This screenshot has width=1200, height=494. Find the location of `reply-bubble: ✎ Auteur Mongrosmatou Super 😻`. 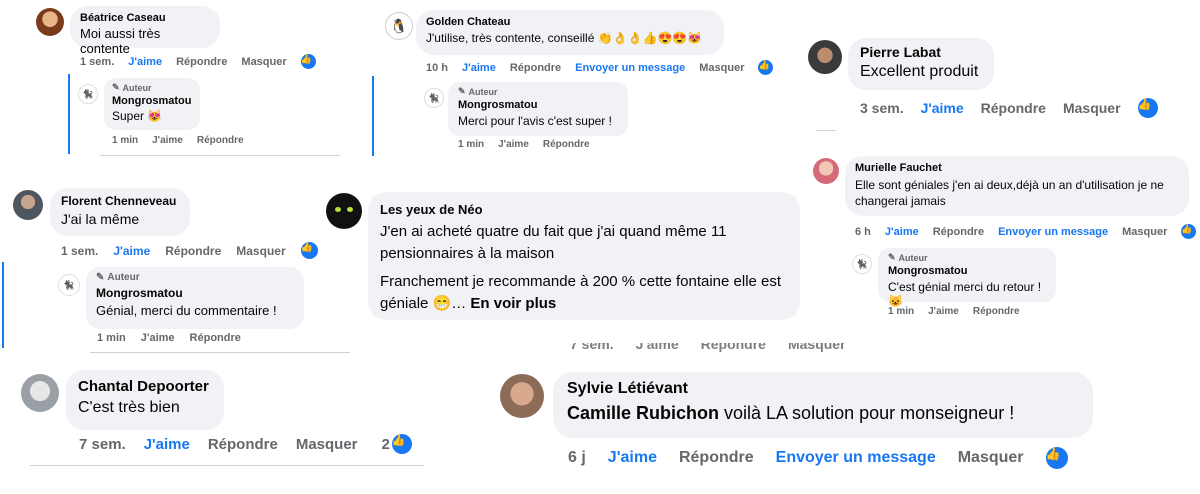

reply-bubble: ✎ Auteur Mongrosmatou Super 😻 is located at coordinates (152, 104).